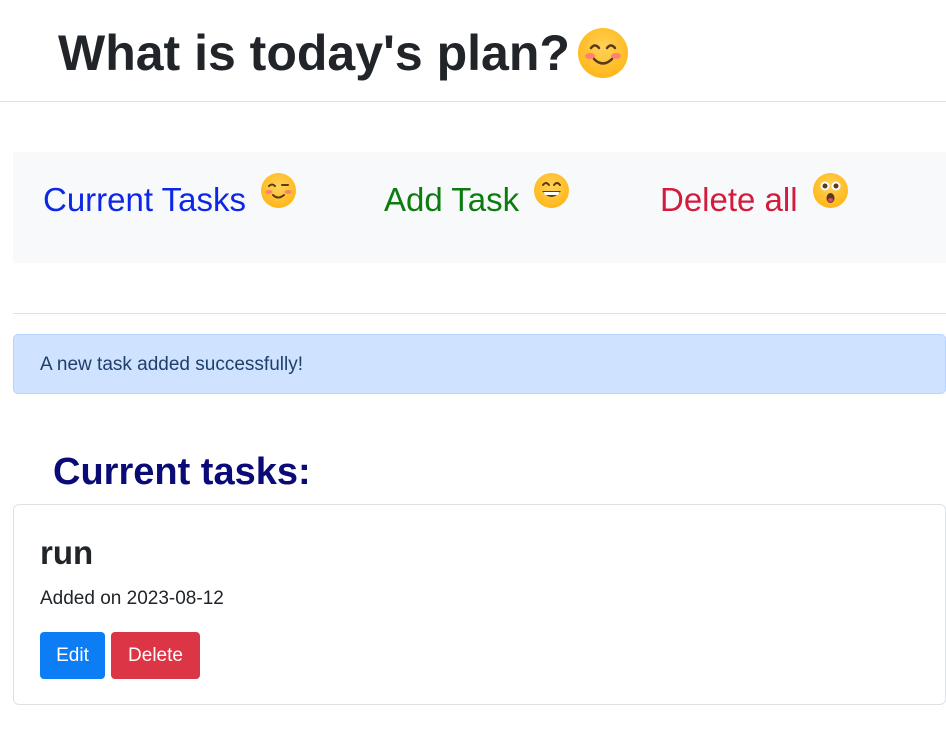  I want to click on page-title: What is today's plan?, so click(343, 53).